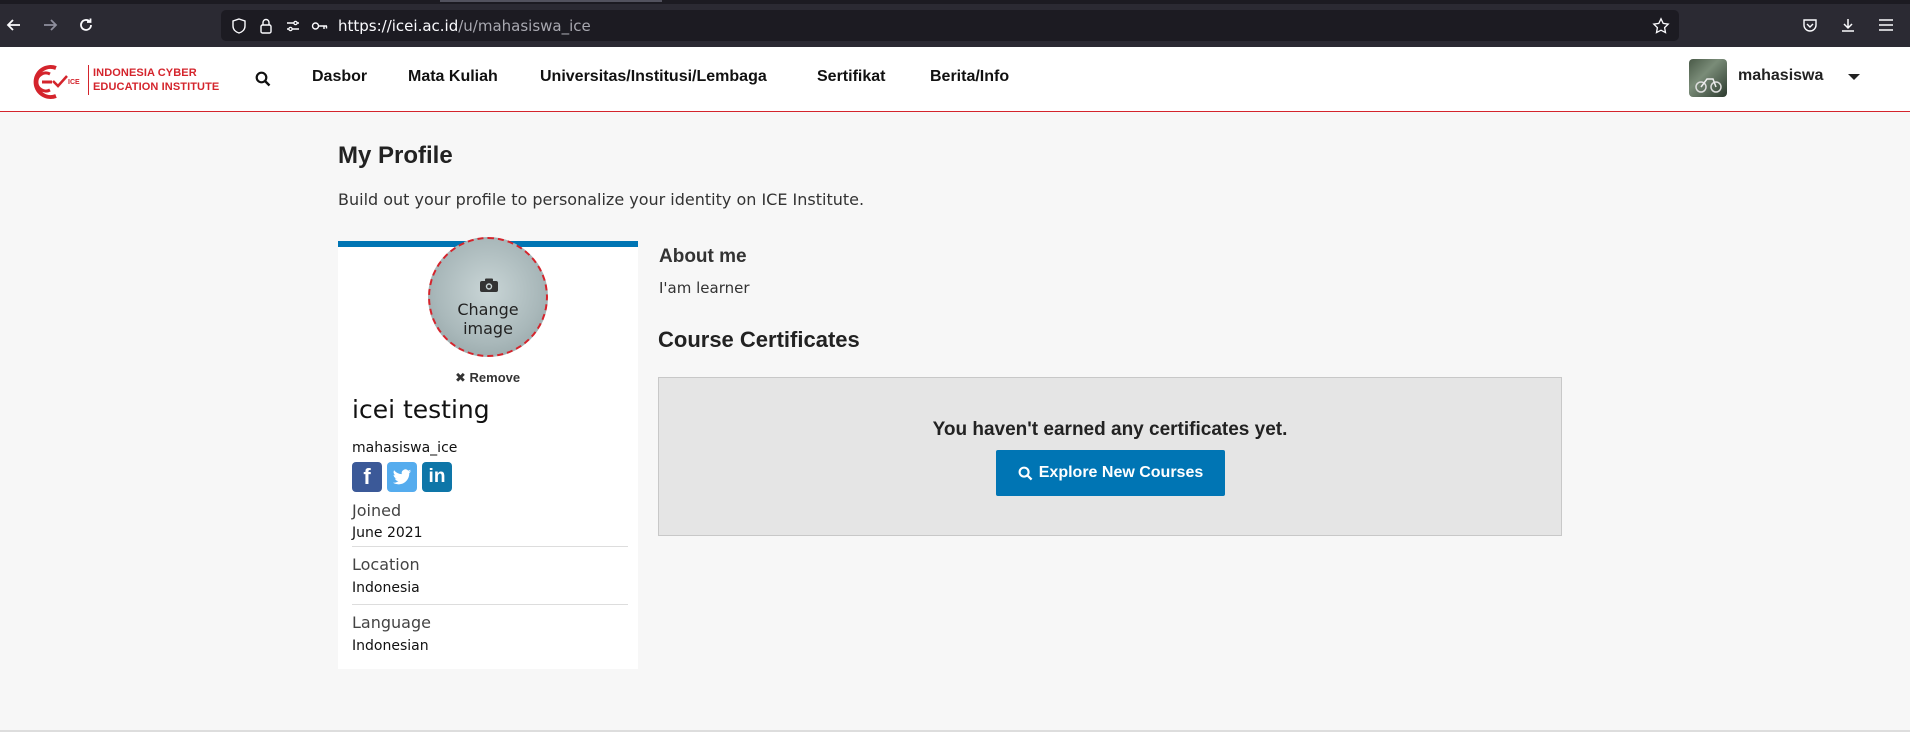 The height and width of the screenshot is (732, 1910). Describe the element at coordinates (391, 622) in the screenshot. I see `language-label: Language` at that location.